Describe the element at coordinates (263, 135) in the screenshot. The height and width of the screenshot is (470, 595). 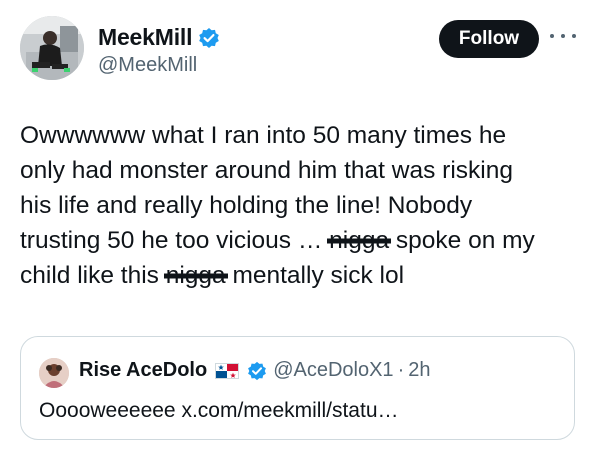
I see `tweet-line: Owwwwww what I ran into 50 many times he` at that location.